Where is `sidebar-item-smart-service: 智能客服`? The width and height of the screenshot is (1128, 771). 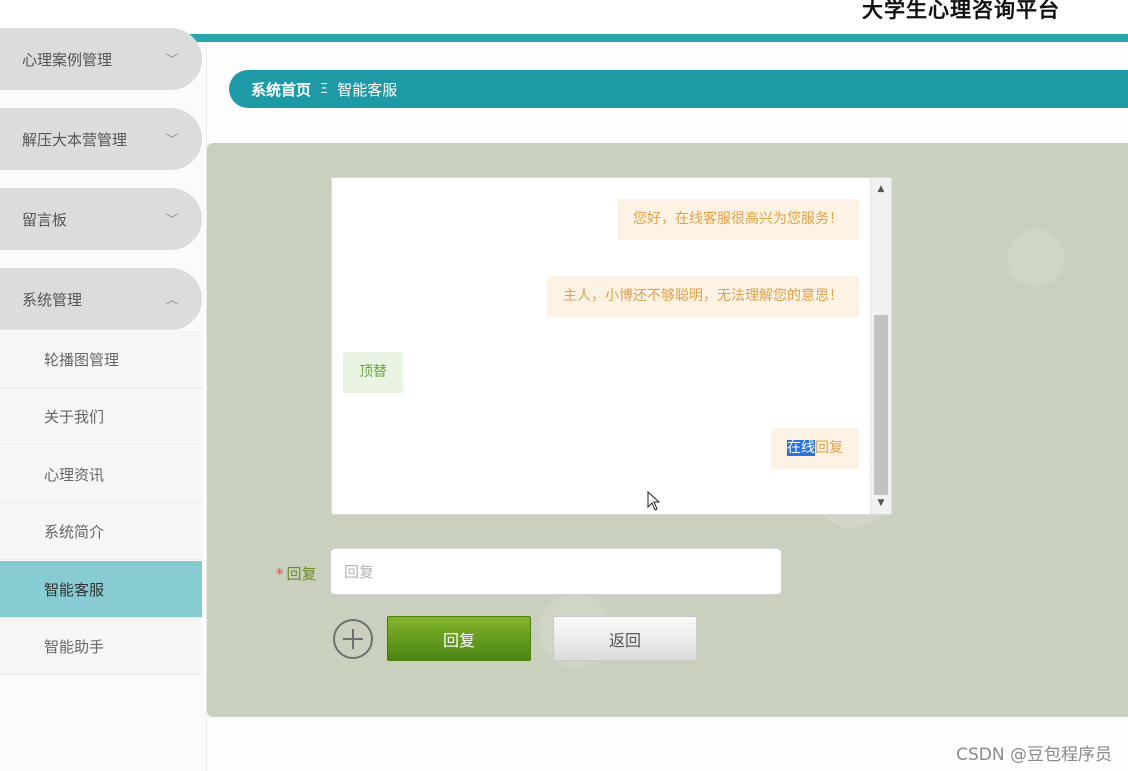
sidebar-item-smart-service: 智能客服 is located at coordinates (101, 589).